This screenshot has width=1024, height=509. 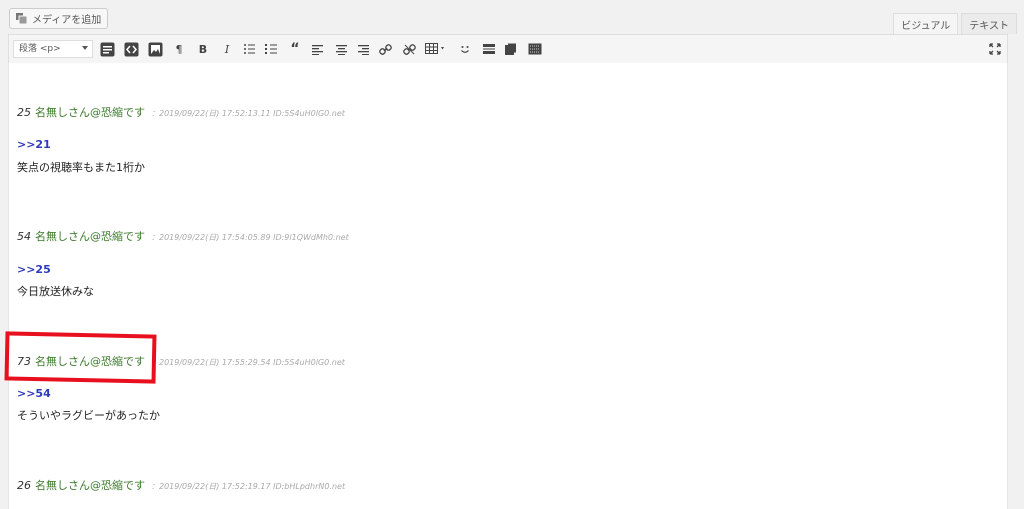 I want to click on bullet-list-icon, so click(x=249, y=49).